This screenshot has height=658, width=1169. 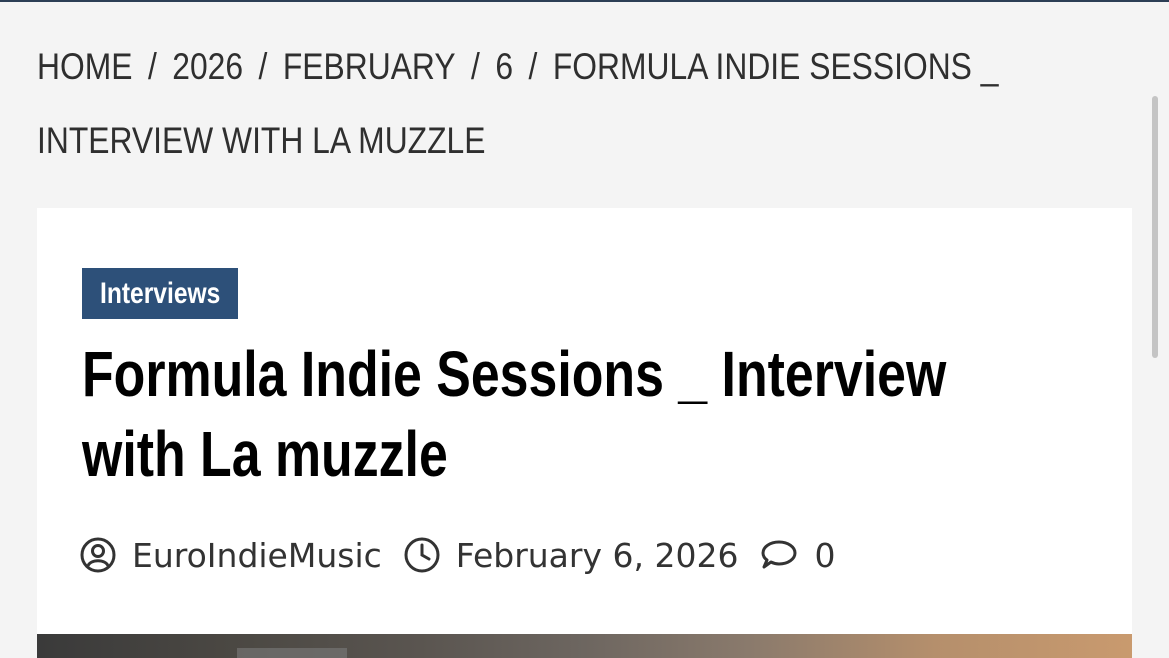 I want to click on user-circle-icon, so click(x=98, y=555).